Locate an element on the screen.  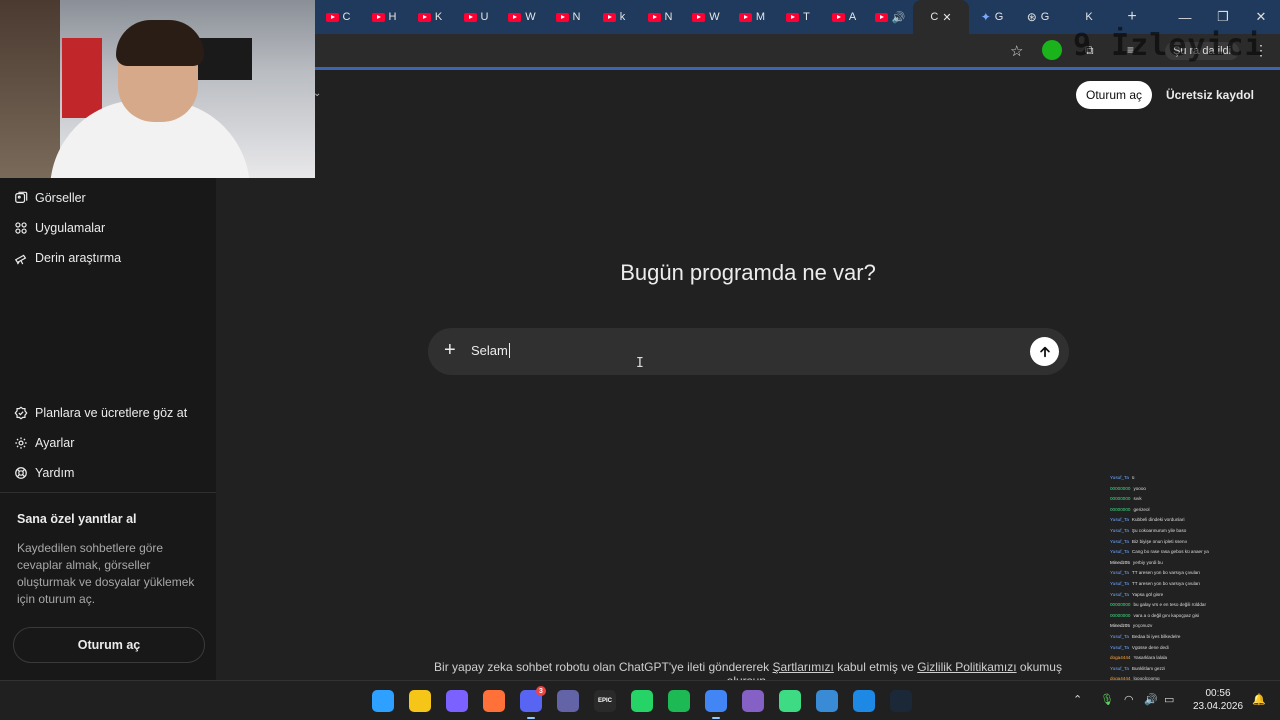
attach-plus-icon: + is located at coordinates (450, 350).